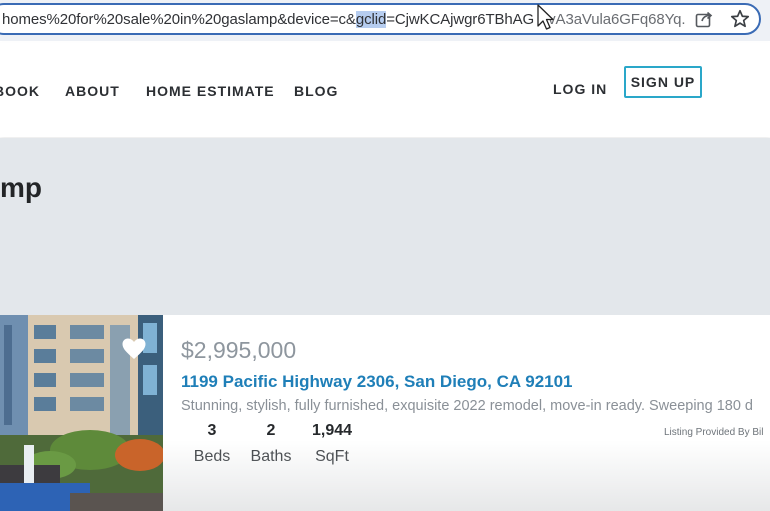 The height and width of the screenshot is (511, 770). What do you see at coordinates (316, 91) in the screenshot?
I see `nav-item-blog: BLOG` at bounding box center [316, 91].